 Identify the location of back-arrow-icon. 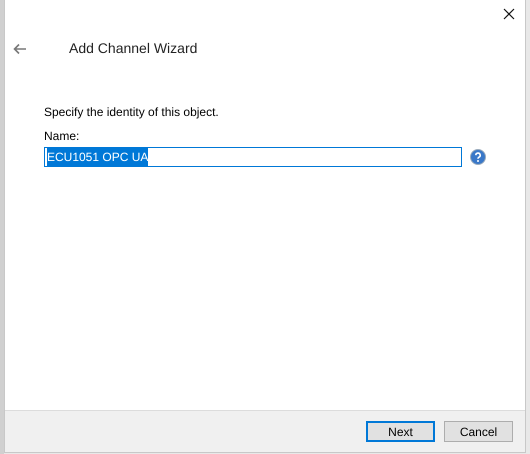
(20, 48).